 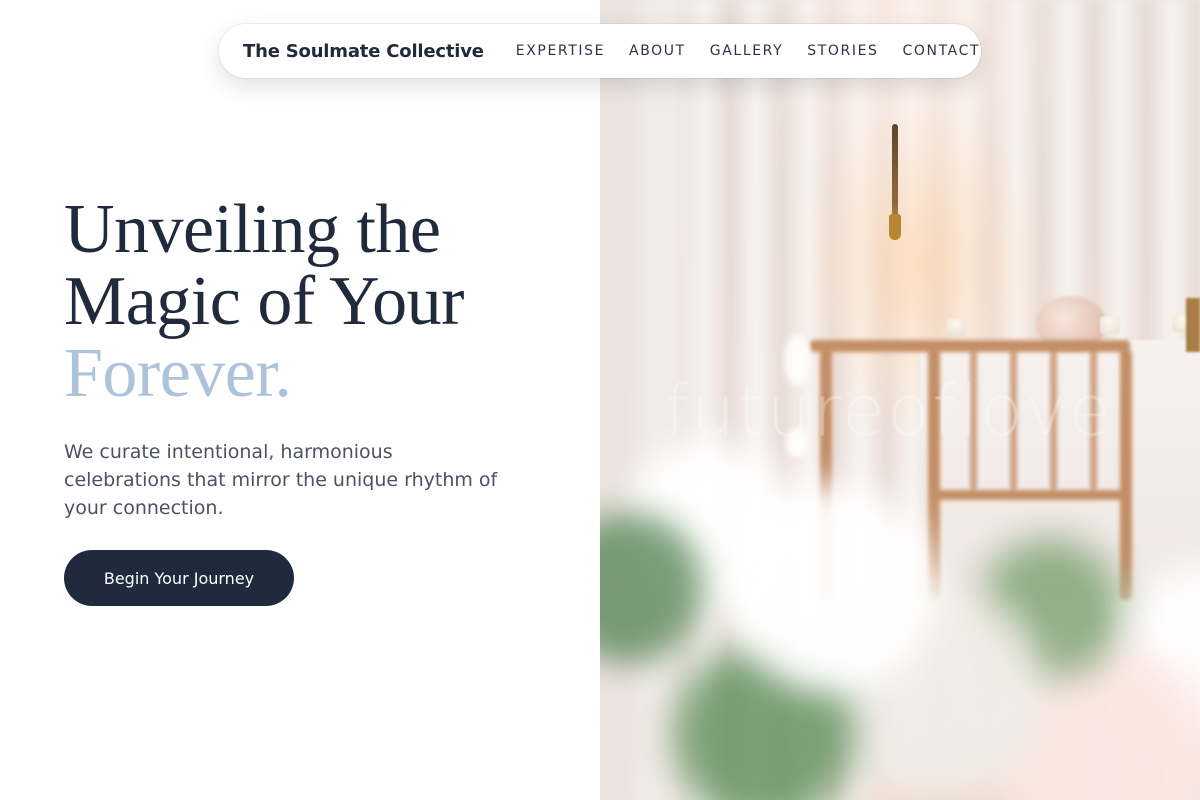 I want to click on nav-links: EXPERTISE ABOUT GALLERY STORIES CONTACT, so click(x=748, y=51).